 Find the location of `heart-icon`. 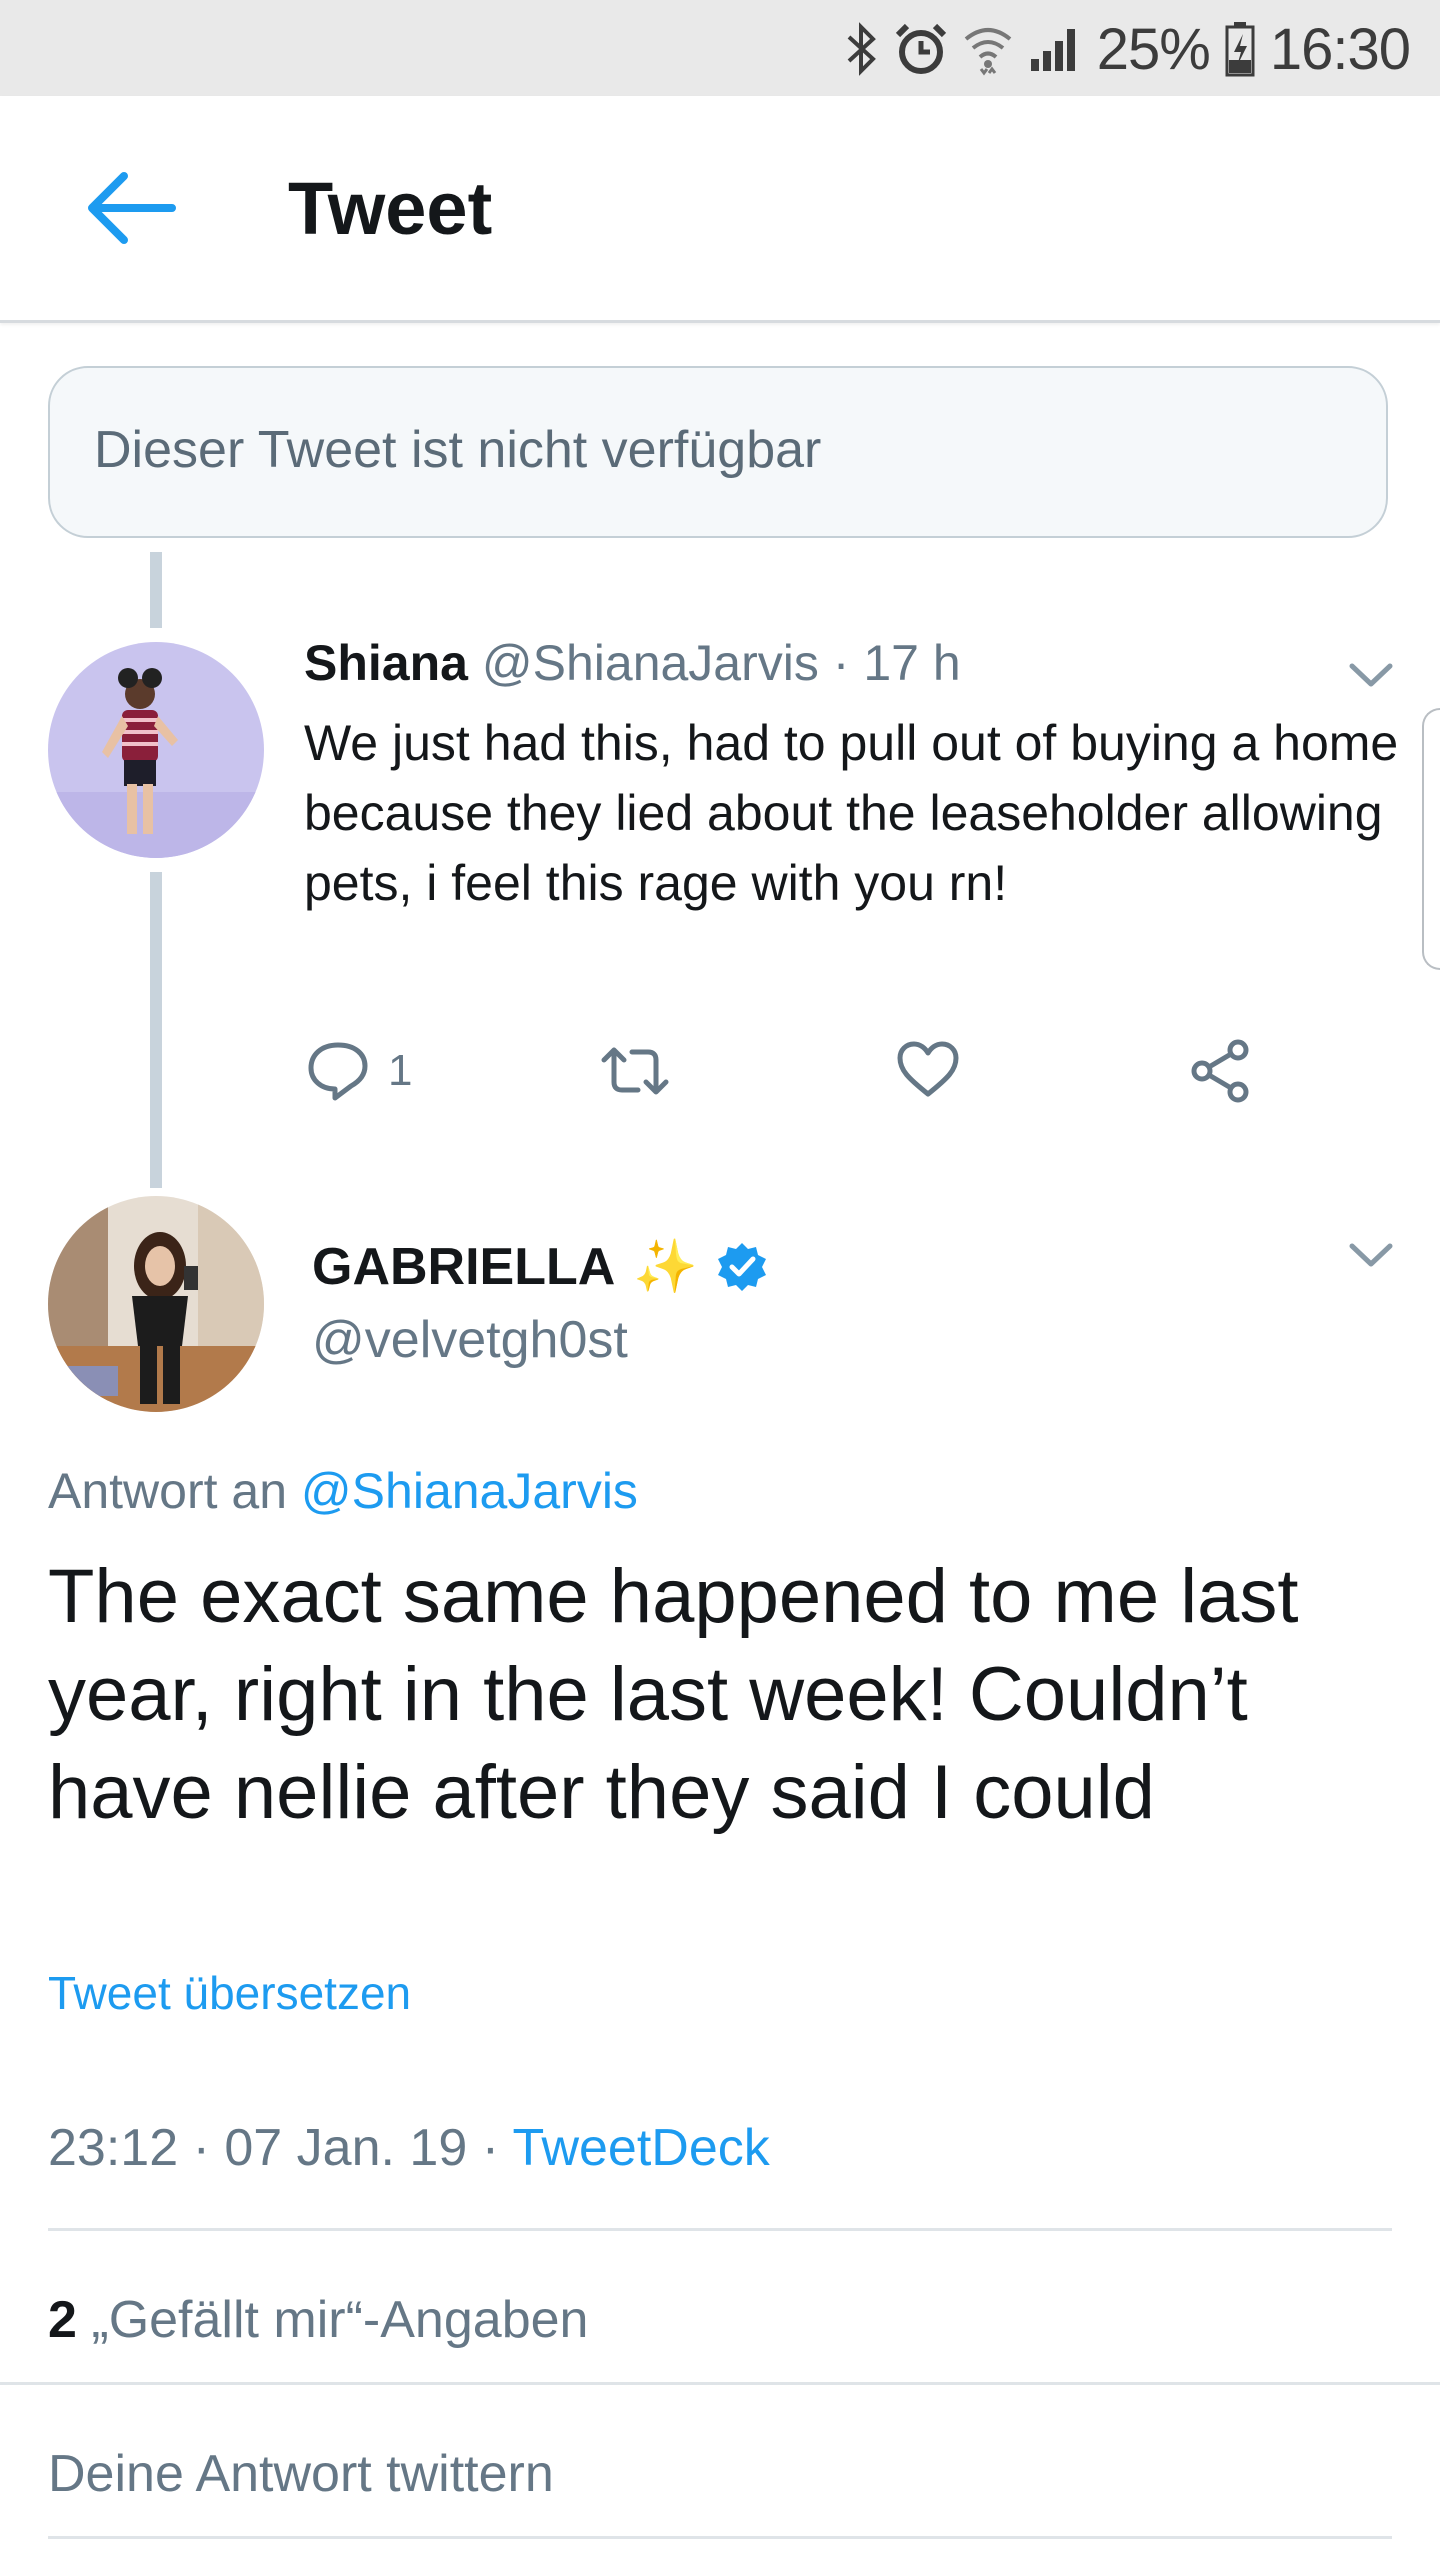

heart-icon is located at coordinates (928, 1069).